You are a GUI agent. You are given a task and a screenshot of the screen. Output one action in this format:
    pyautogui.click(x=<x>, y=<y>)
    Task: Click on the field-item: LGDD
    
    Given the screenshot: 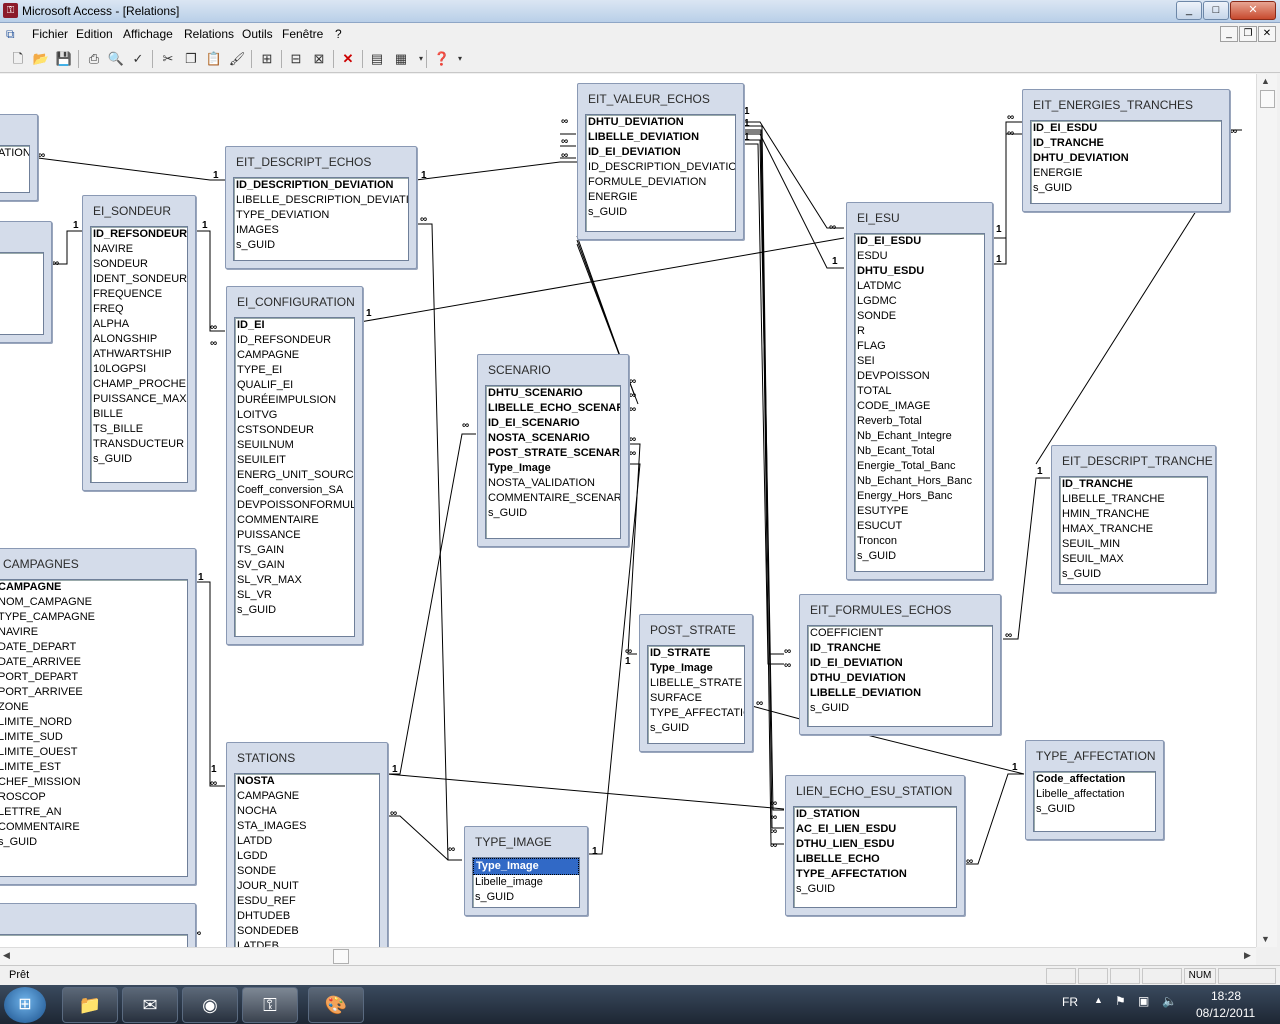 What is the action you would take?
    pyautogui.click(x=307, y=856)
    